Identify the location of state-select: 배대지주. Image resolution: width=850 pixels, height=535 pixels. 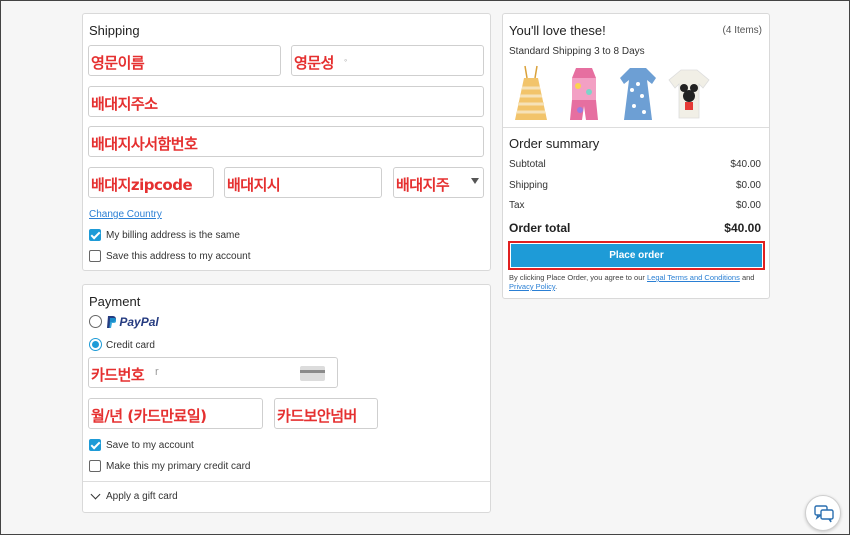
(438, 182).